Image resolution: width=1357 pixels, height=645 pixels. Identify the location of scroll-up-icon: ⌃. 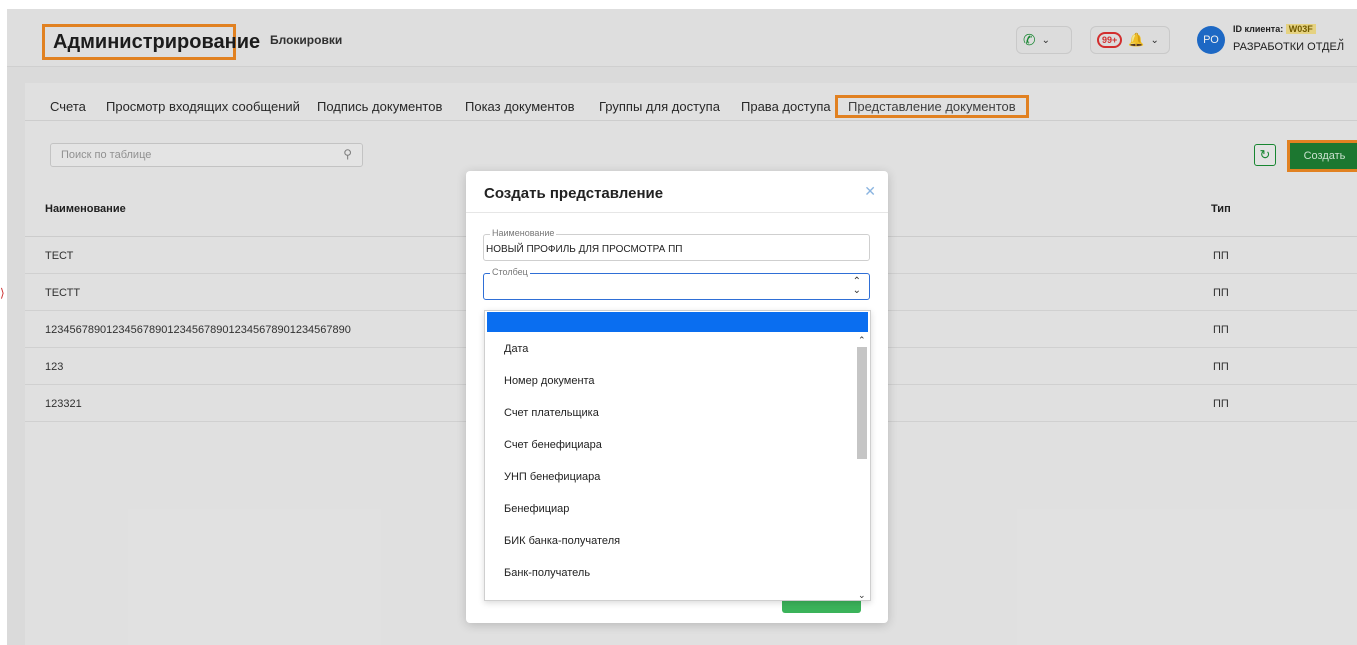
(862, 340).